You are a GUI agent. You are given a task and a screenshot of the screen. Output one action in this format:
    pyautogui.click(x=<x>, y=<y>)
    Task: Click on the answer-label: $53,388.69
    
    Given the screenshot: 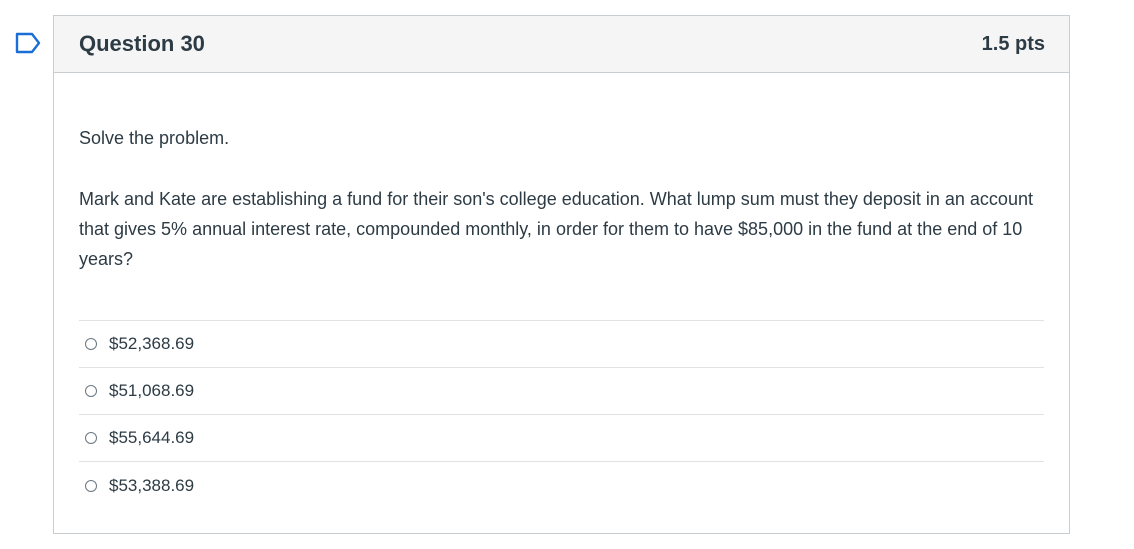 What is the action you would take?
    pyautogui.click(x=152, y=485)
    